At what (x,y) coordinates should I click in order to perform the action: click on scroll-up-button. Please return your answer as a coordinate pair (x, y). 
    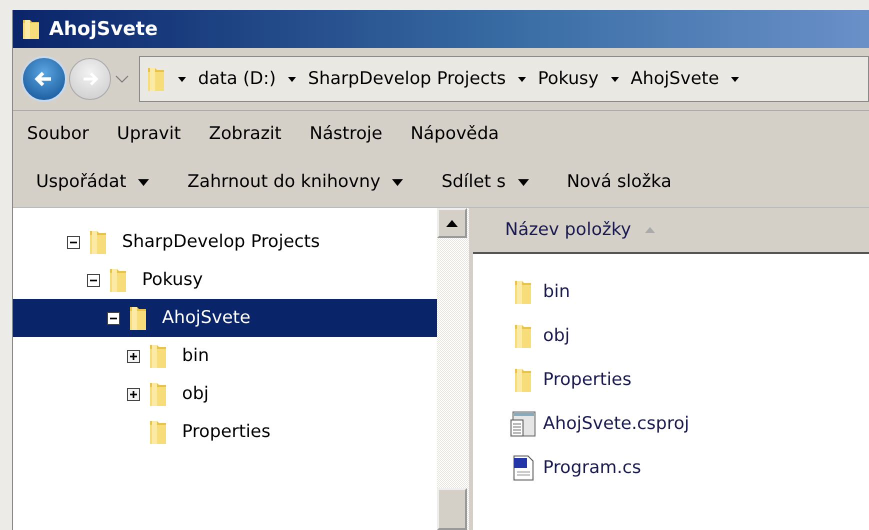
    Looking at the image, I should click on (452, 223).